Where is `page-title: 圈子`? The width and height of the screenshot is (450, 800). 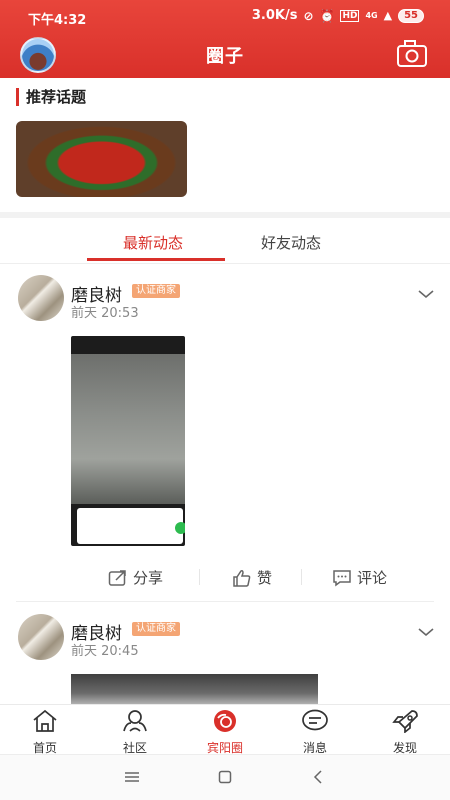 page-title: 圈子 is located at coordinates (225, 56).